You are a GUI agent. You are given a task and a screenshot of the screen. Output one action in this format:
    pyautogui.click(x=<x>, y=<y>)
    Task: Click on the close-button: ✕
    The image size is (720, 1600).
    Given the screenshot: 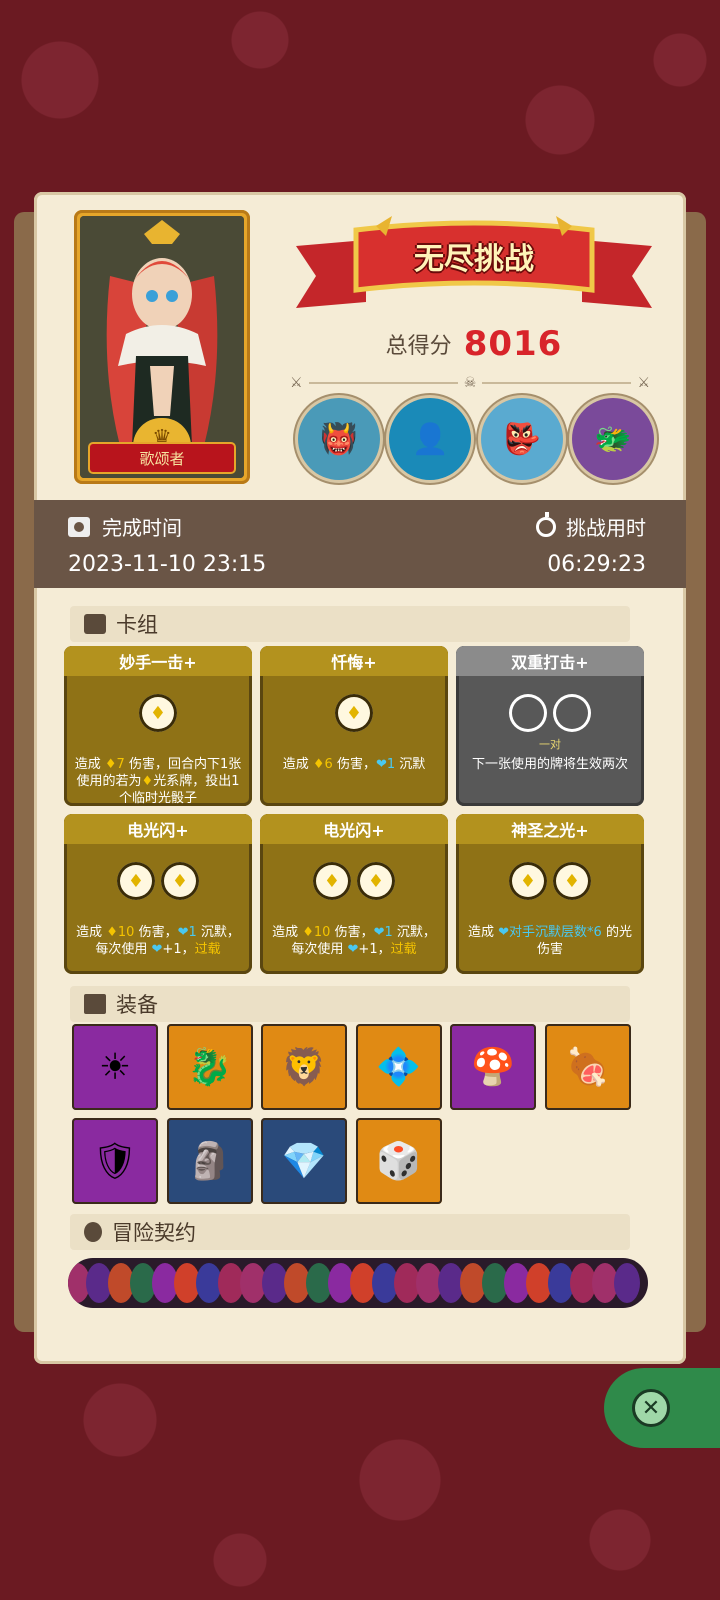 What is the action you would take?
    pyautogui.click(x=662, y=1408)
    